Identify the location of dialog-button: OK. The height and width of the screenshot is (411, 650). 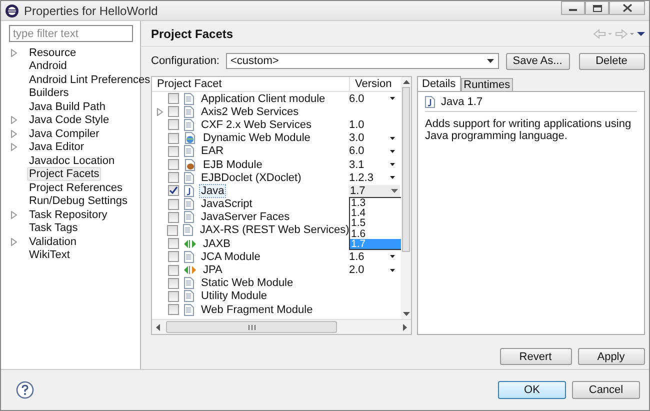
(532, 390).